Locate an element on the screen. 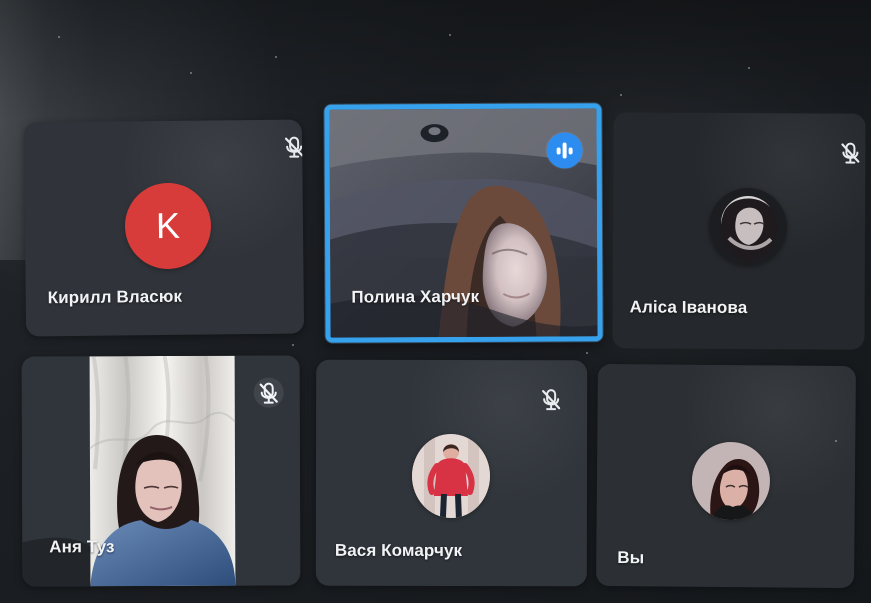  participant-name: Вася Комарчук is located at coordinates (398, 550).